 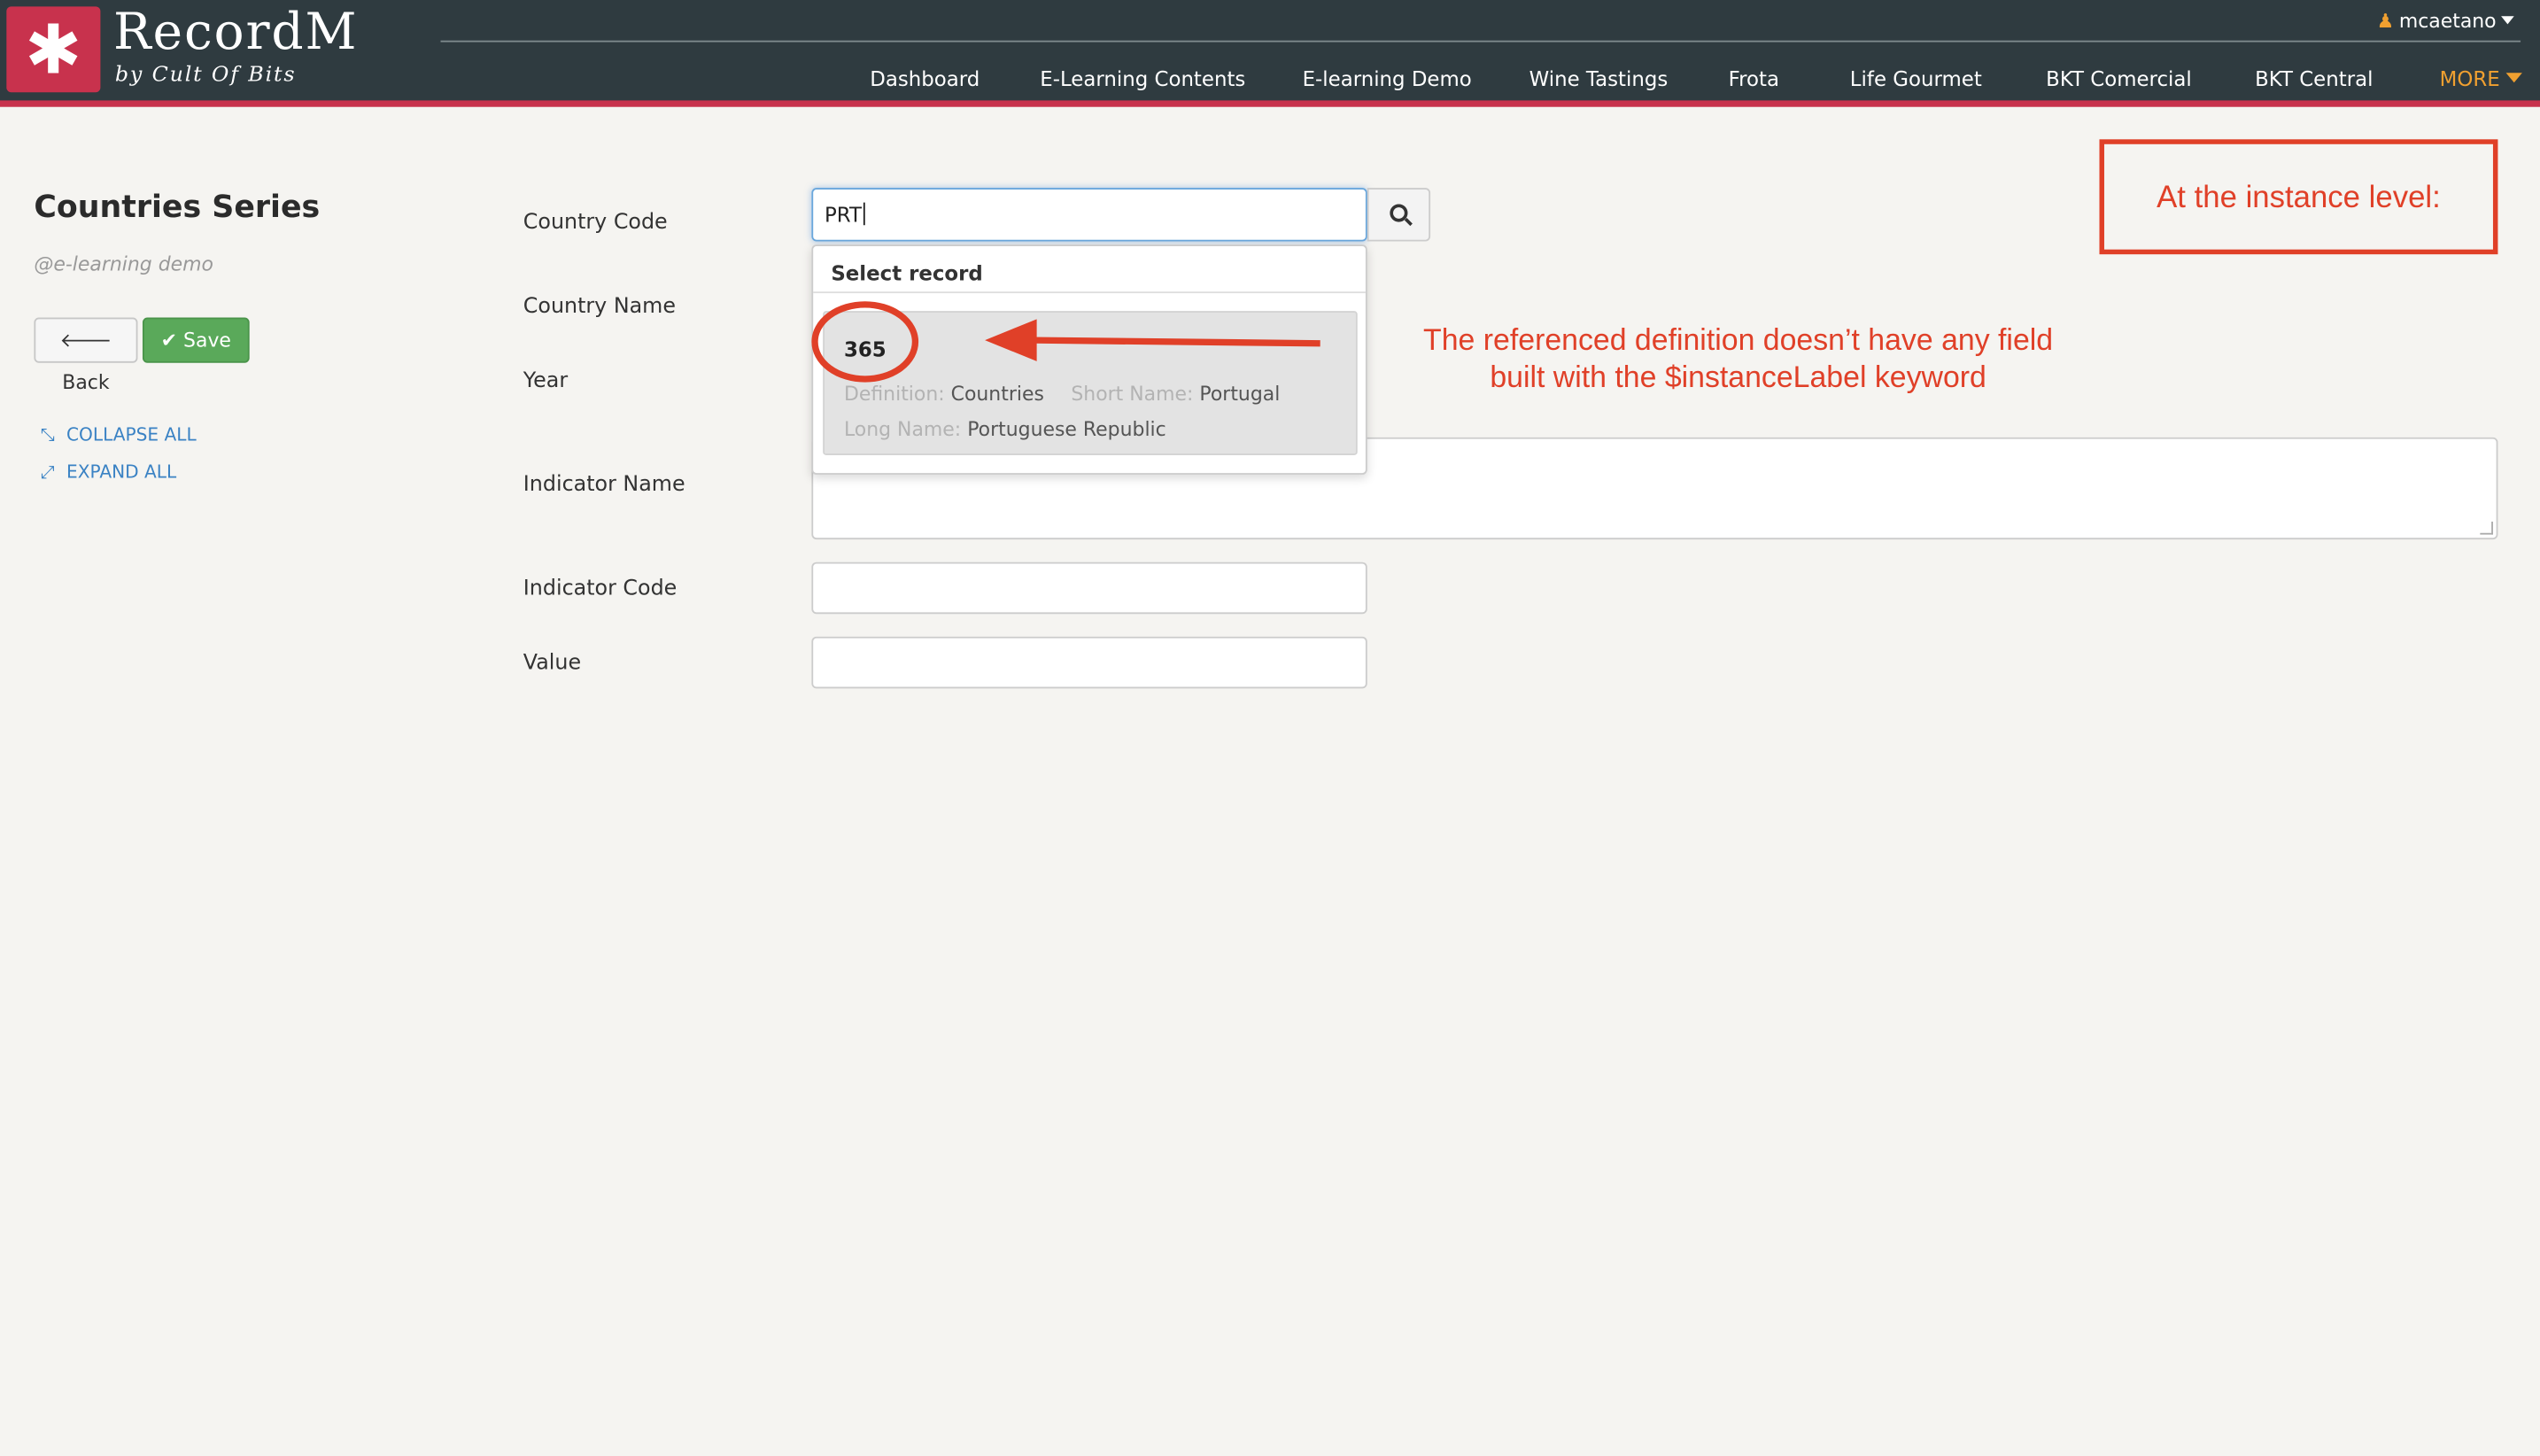 I want to click on nav-item-bkt-comercial: BKT Comercial, so click(x=2119, y=79).